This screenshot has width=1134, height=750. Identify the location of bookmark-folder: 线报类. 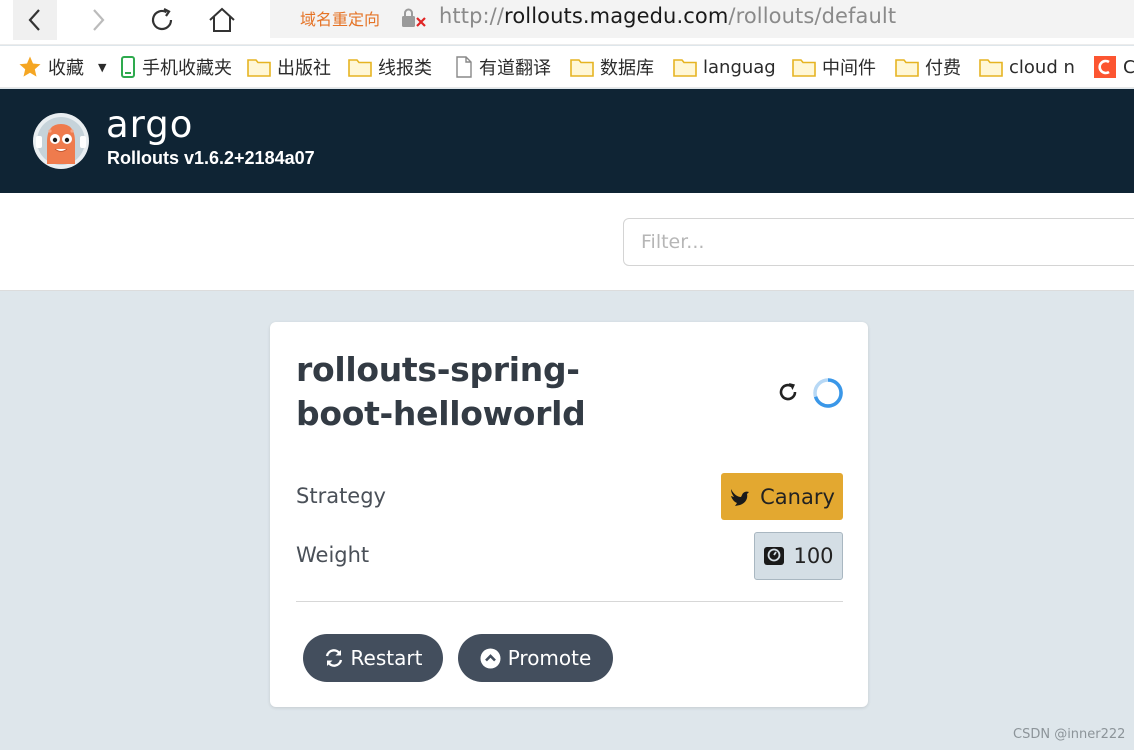
(390, 67).